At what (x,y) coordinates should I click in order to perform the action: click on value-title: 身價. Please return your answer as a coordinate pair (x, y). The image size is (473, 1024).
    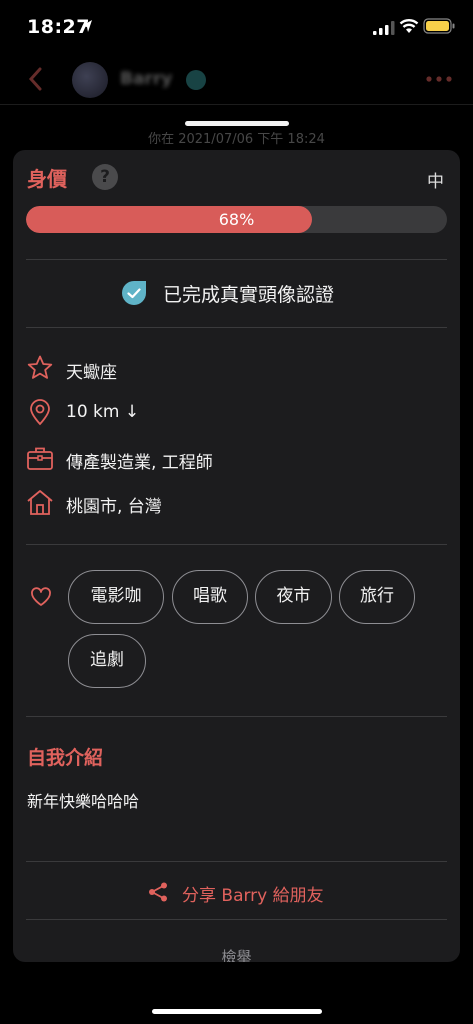
    Looking at the image, I should click on (47, 179).